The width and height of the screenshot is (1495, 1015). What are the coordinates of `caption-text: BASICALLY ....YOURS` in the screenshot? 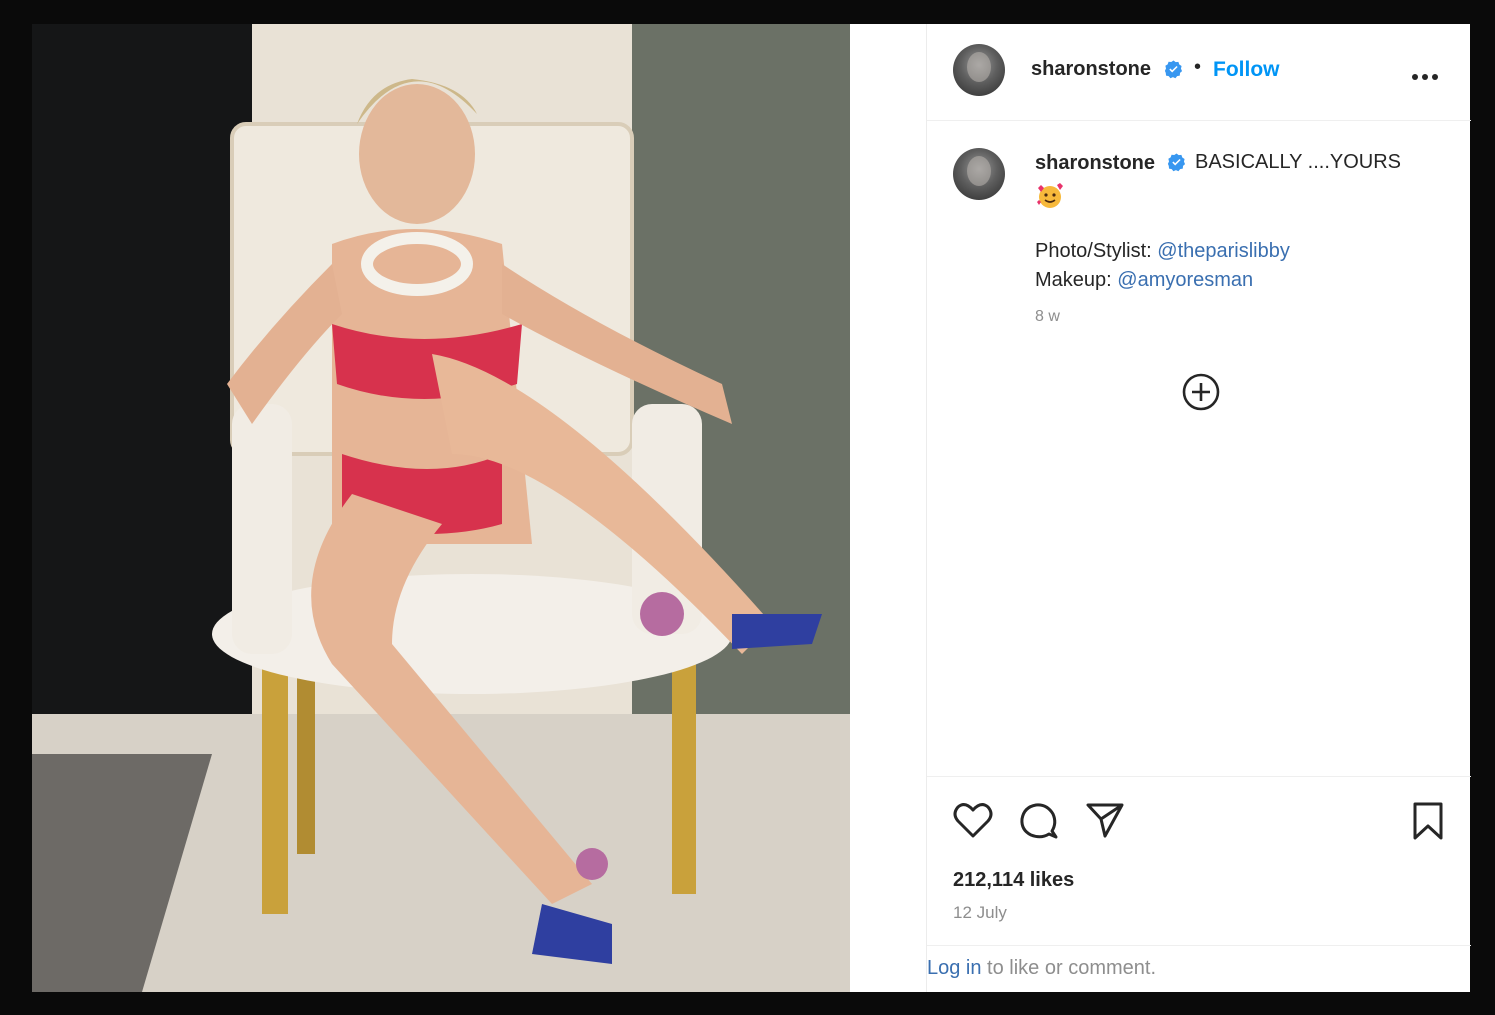 It's located at (1298, 162).